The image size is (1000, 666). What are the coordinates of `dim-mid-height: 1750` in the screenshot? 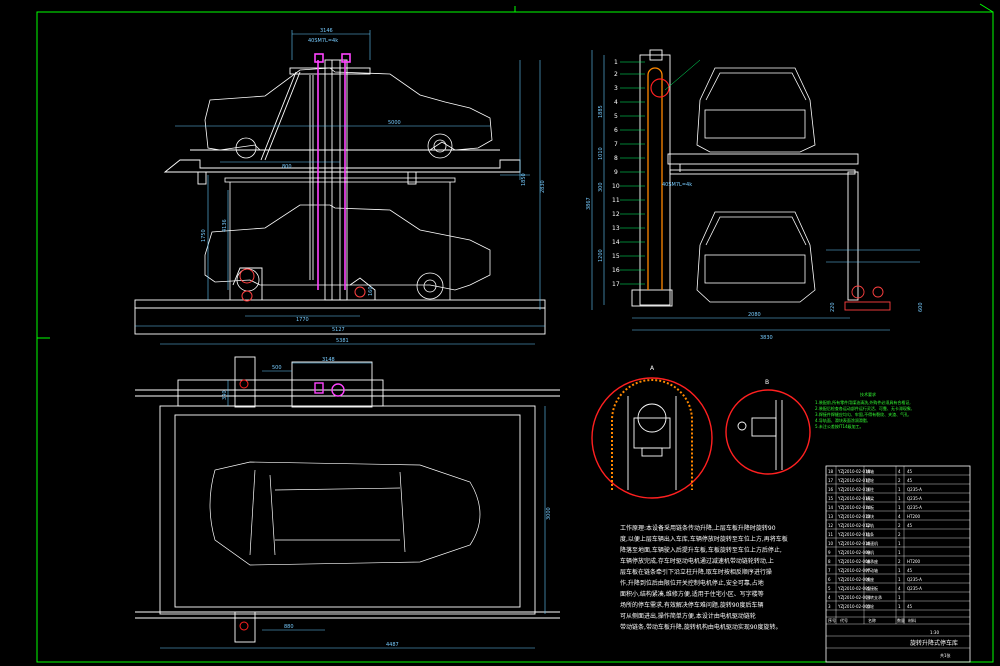 It's located at (204, 235).